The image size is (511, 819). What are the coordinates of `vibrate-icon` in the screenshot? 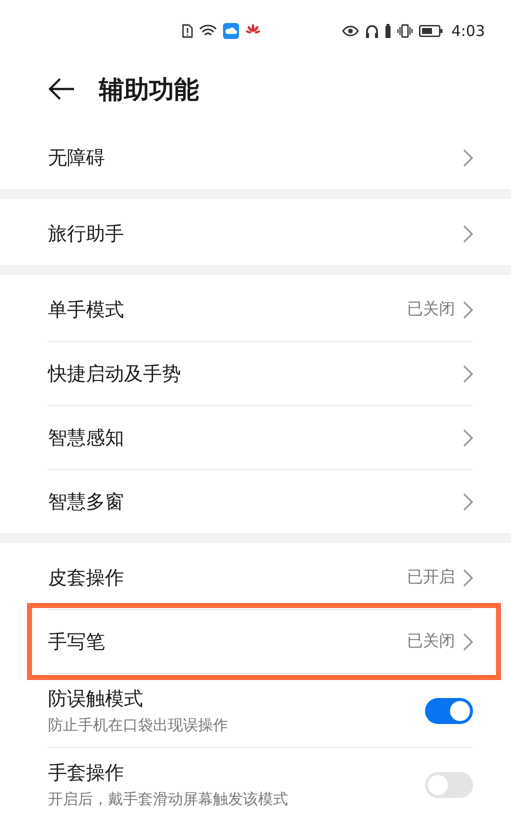 It's located at (405, 31).